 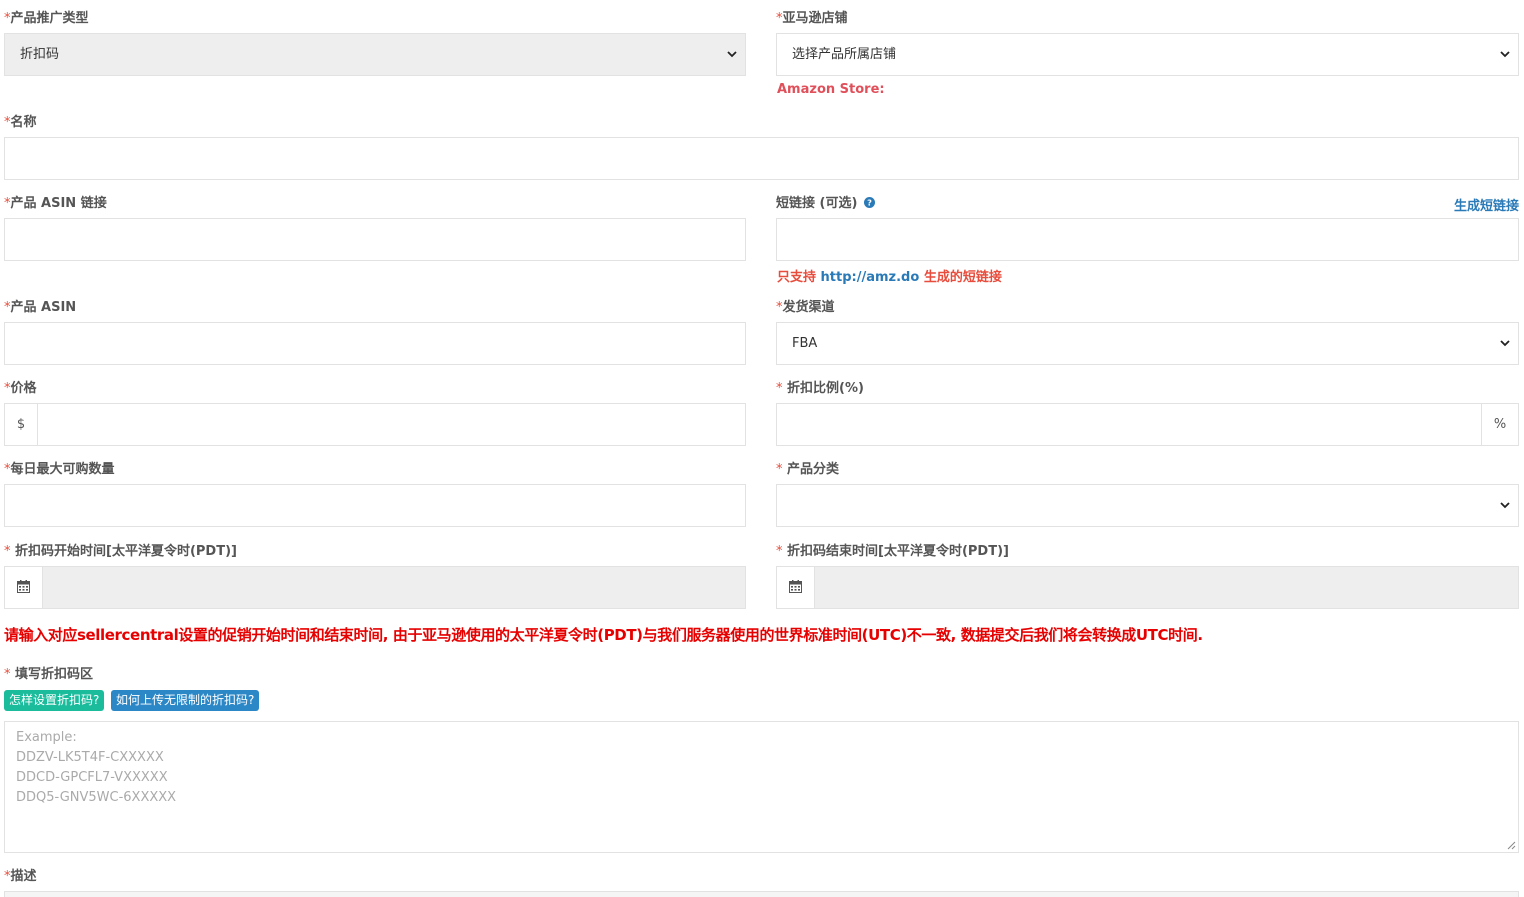 What do you see at coordinates (375, 343) in the screenshot?
I see `asin-input` at bounding box center [375, 343].